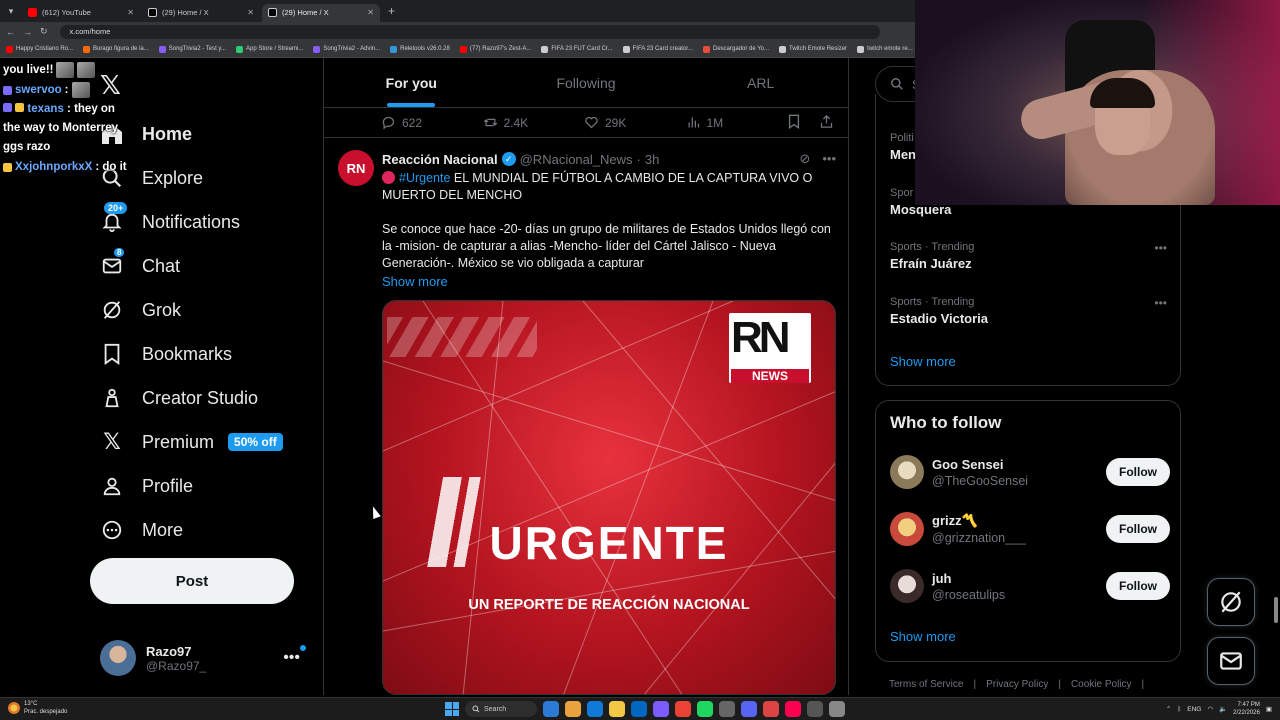  Describe the element at coordinates (37, 708) in the screenshot. I see `weather-widget: 13°C Prac. despejado` at that location.